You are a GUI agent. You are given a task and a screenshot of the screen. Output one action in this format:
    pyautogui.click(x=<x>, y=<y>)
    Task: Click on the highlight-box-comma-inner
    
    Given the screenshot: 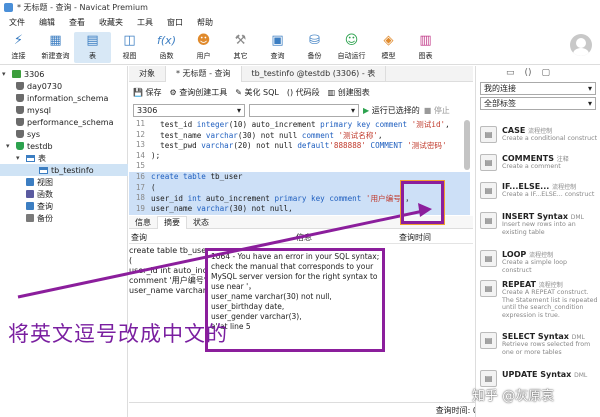 What is the action you would take?
    pyautogui.click(x=422, y=202)
    